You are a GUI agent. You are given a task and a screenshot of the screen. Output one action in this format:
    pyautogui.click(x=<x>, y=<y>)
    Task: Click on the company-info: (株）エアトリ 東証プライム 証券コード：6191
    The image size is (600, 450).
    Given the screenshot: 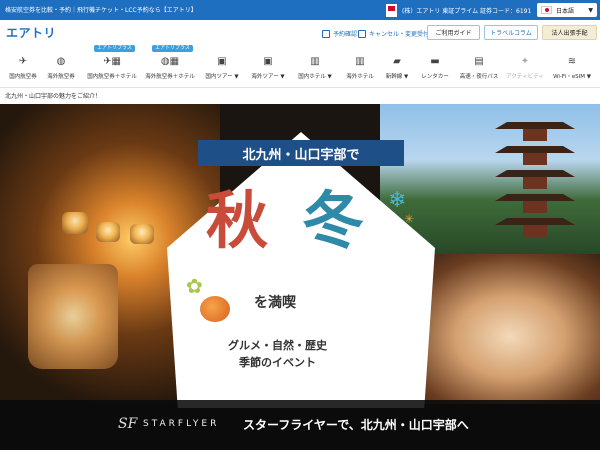 What is the action you would take?
    pyautogui.click(x=458, y=10)
    